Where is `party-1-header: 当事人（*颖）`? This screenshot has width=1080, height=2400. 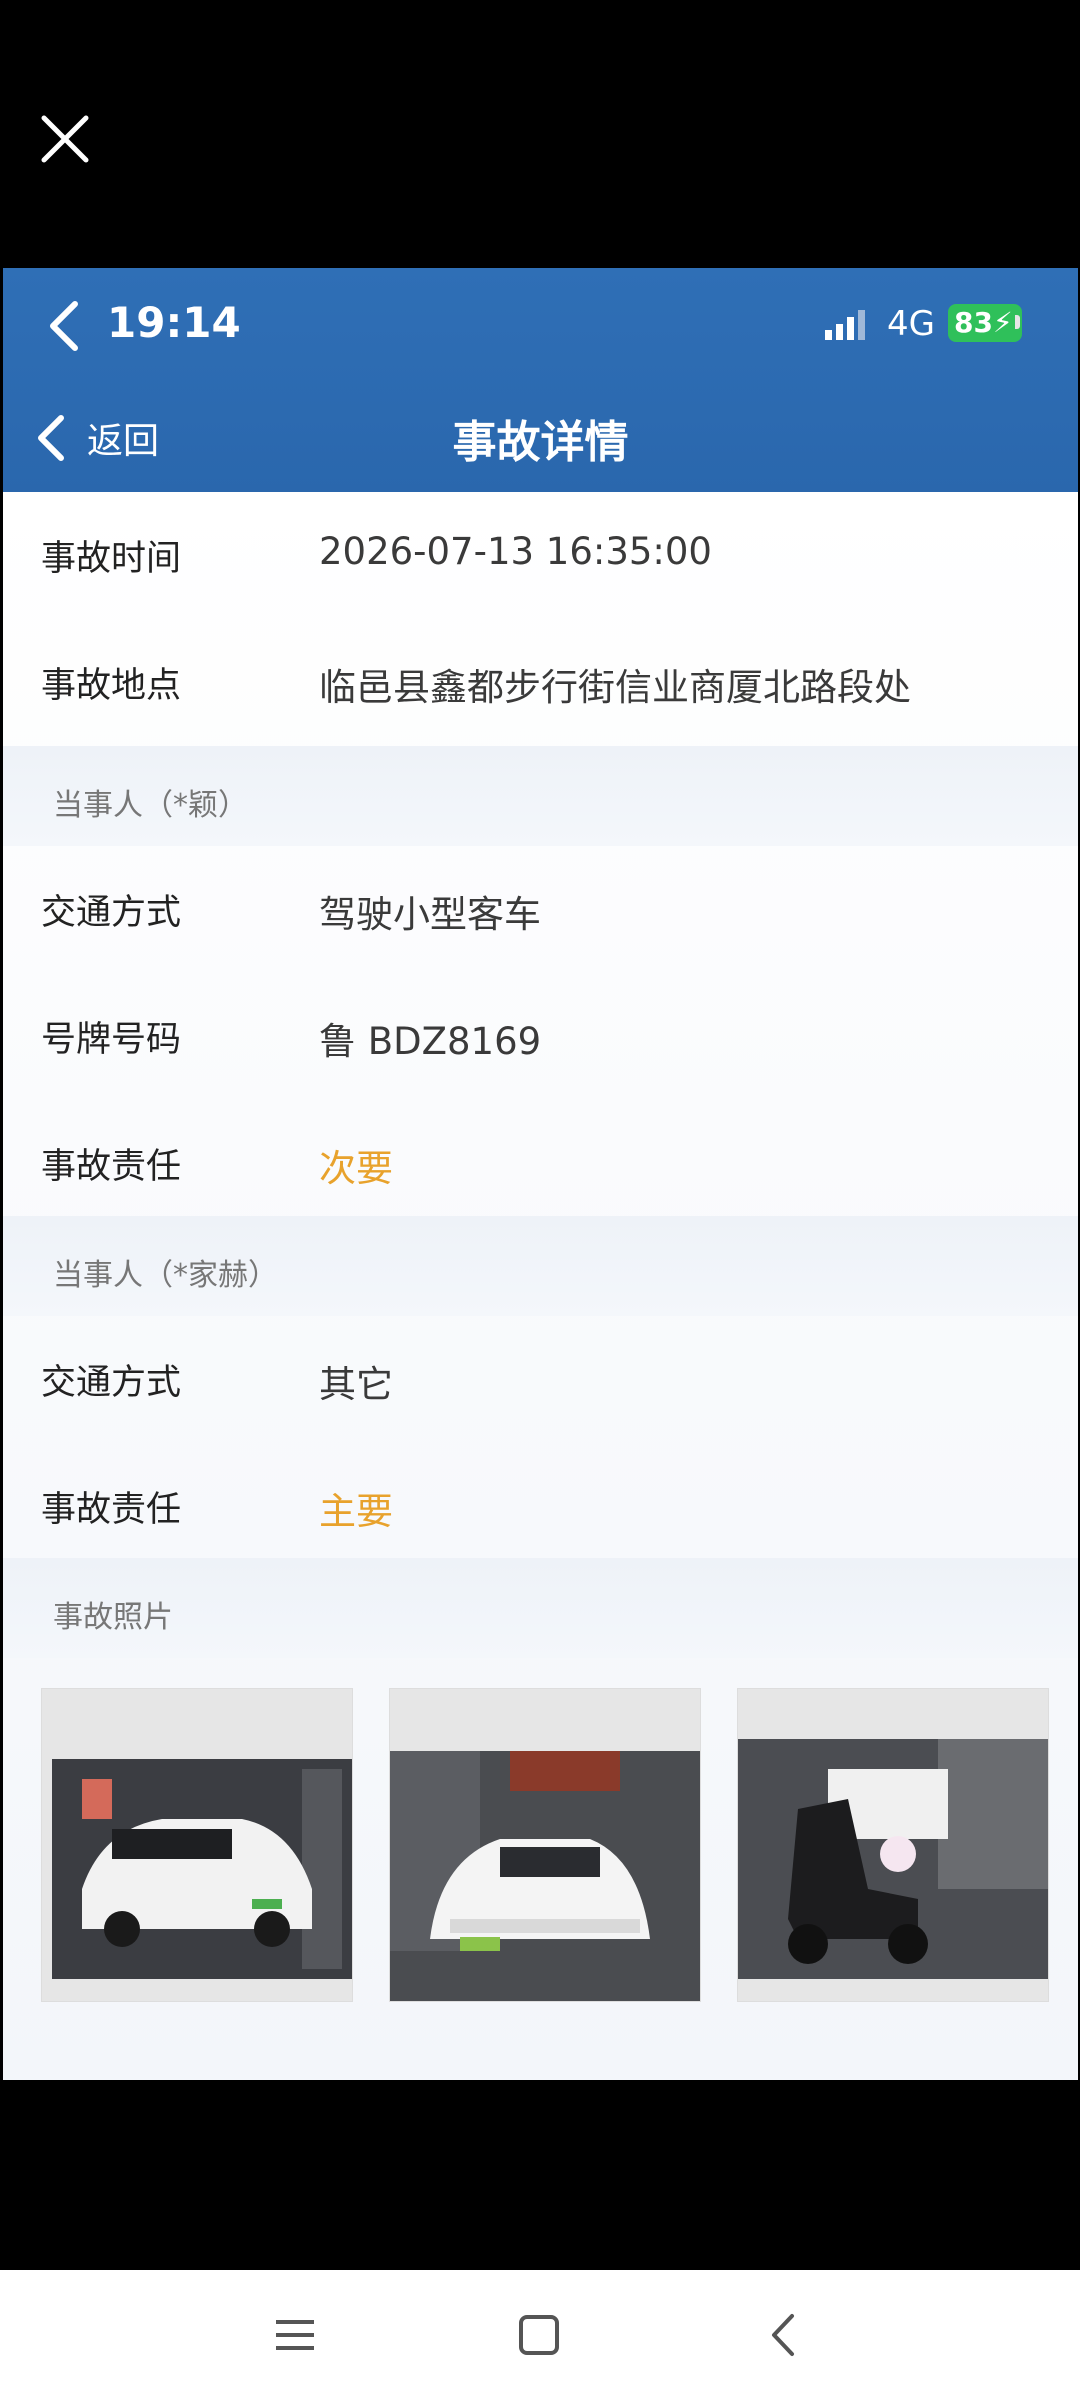
party-1-header: 当事人（*颖） is located at coordinates (150, 805).